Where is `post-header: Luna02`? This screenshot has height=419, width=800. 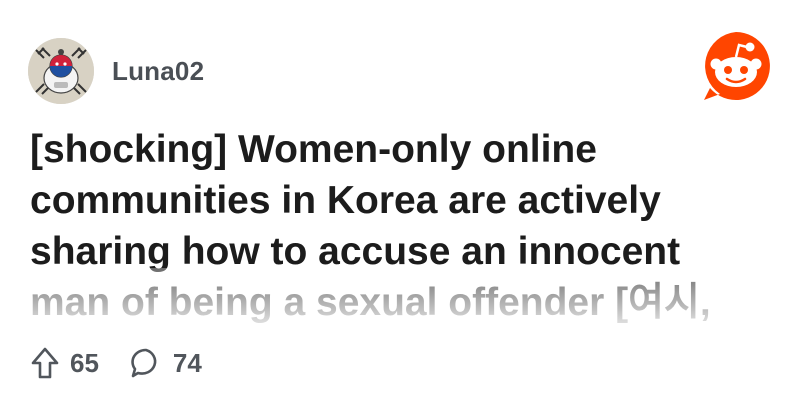 post-header: Luna02 is located at coordinates (116, 71).